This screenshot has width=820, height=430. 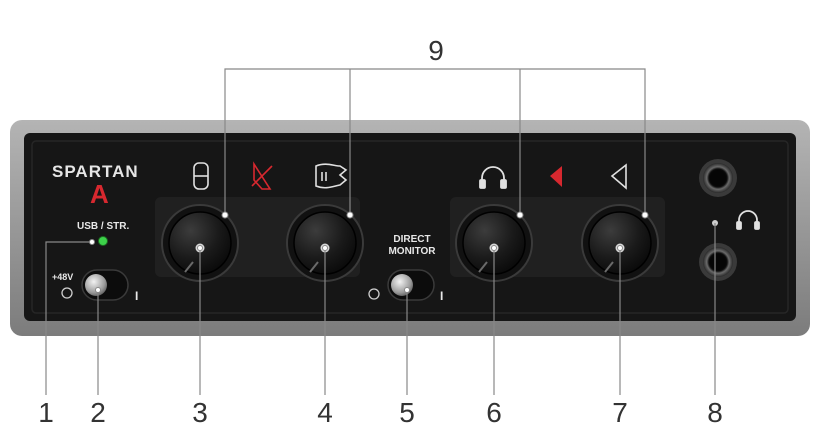 I want to click on phantom-on-mark: I, so click(x=136, y=296).